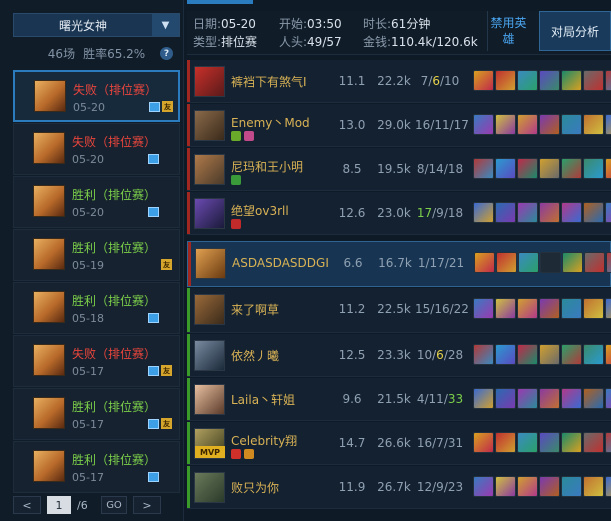 This screenshot has width=611, height=521. What do you see at coordinates (280, 263) in the screenshot?
I see `player-name: ASDASDASDDGI` at bounding box center [280, 263].